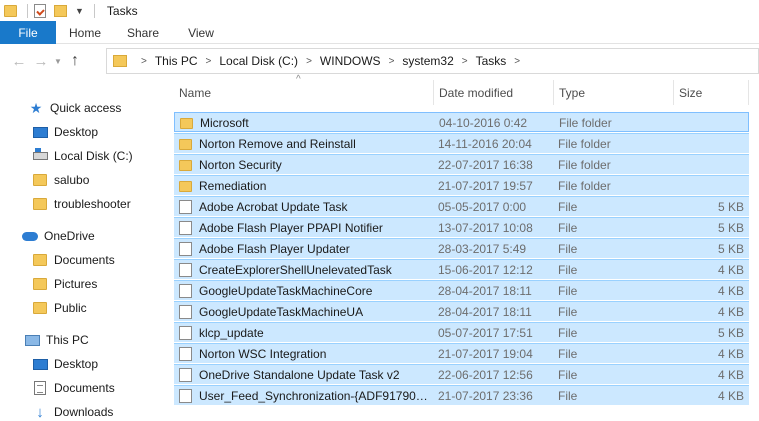 The image size is (759, 421). Describe the element at coordinates (224, 123) in the screenshot. I see `file-name: Microsoft` at that location.